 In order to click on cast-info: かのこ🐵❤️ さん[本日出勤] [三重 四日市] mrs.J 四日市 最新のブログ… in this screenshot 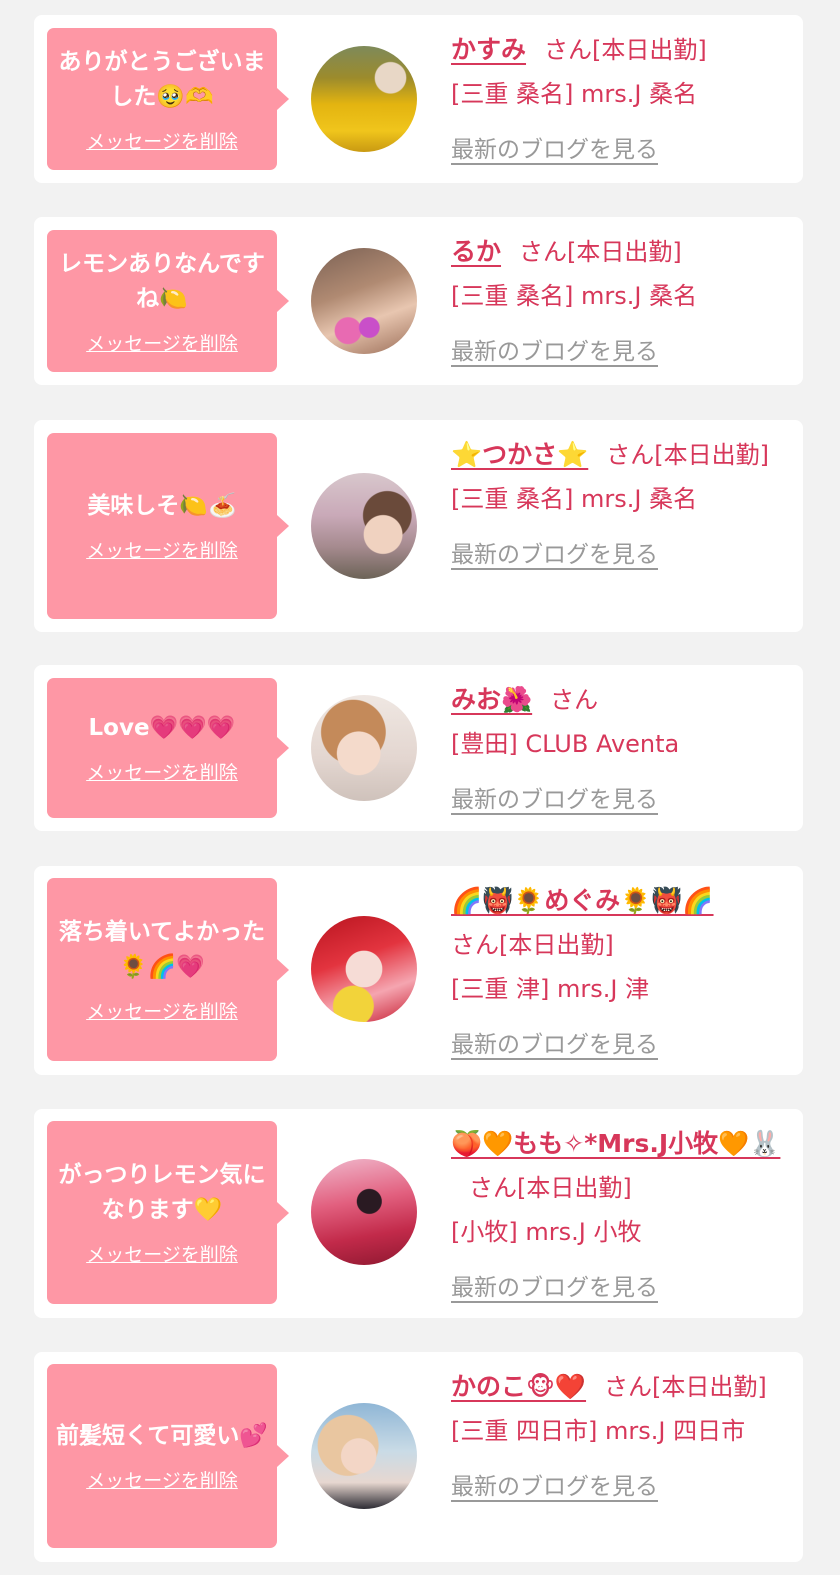, I will do `click(618, 1437)`.